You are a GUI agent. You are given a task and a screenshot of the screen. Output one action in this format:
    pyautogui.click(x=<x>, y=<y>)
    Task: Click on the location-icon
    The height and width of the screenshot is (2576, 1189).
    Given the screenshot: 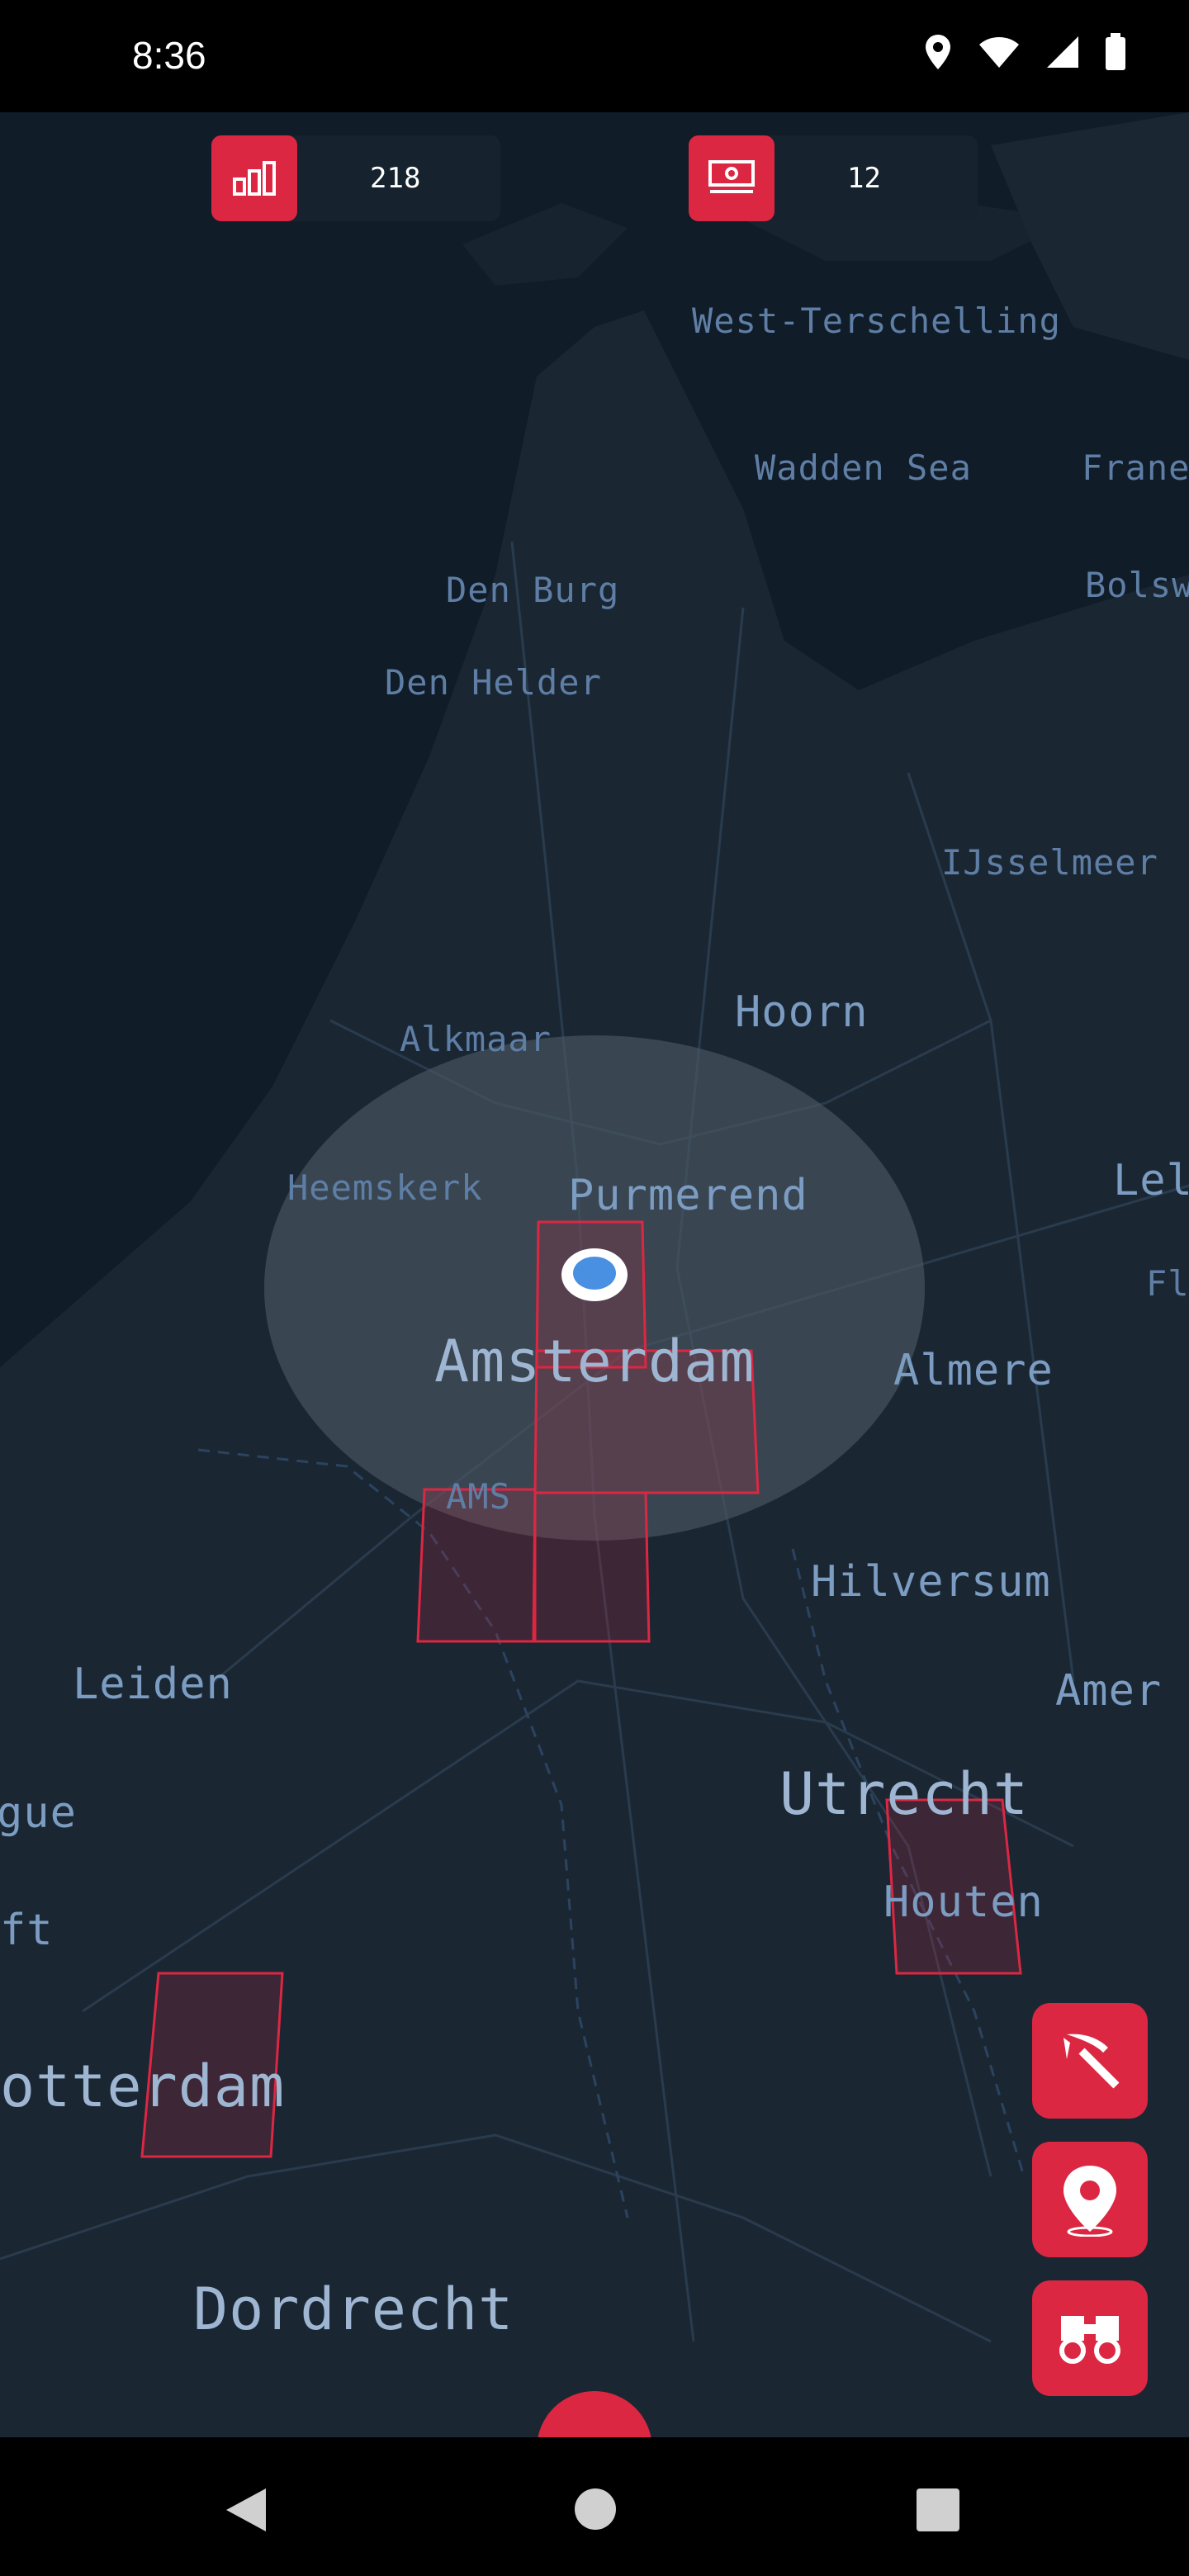 What is the action you would take?
    pyautogui.click(x=938, y=52)
    